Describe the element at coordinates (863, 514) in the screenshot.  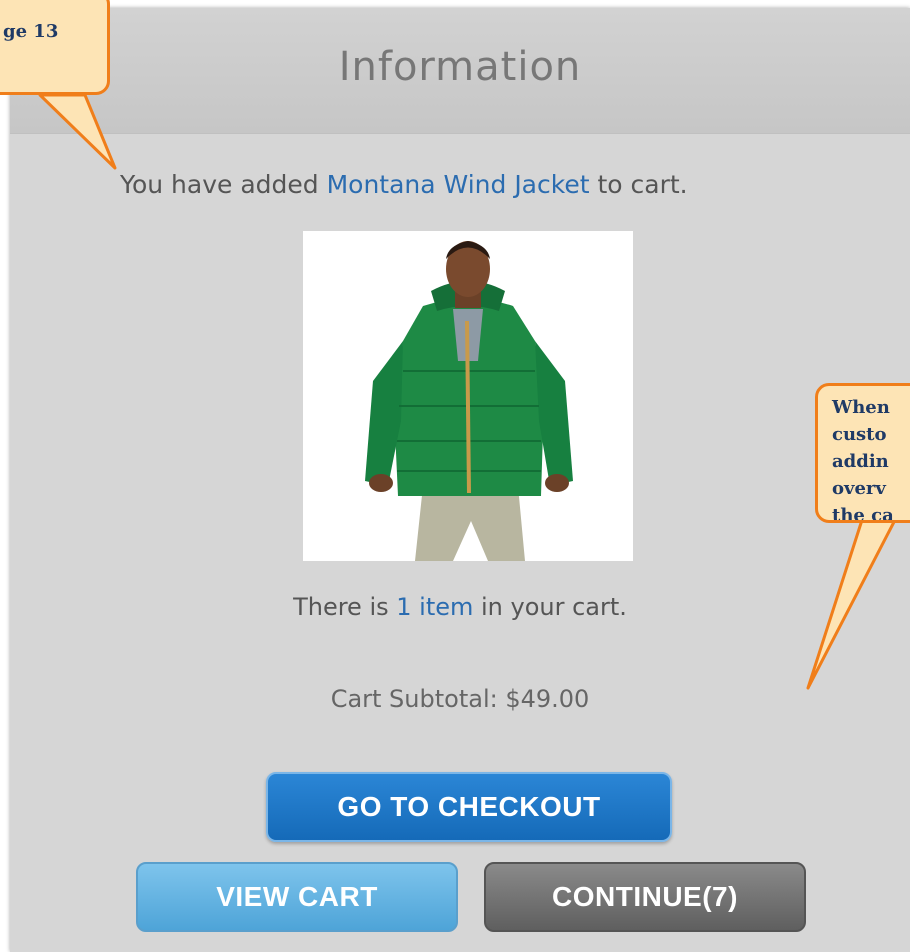
I see `callout-right-line: the ca` at that location.